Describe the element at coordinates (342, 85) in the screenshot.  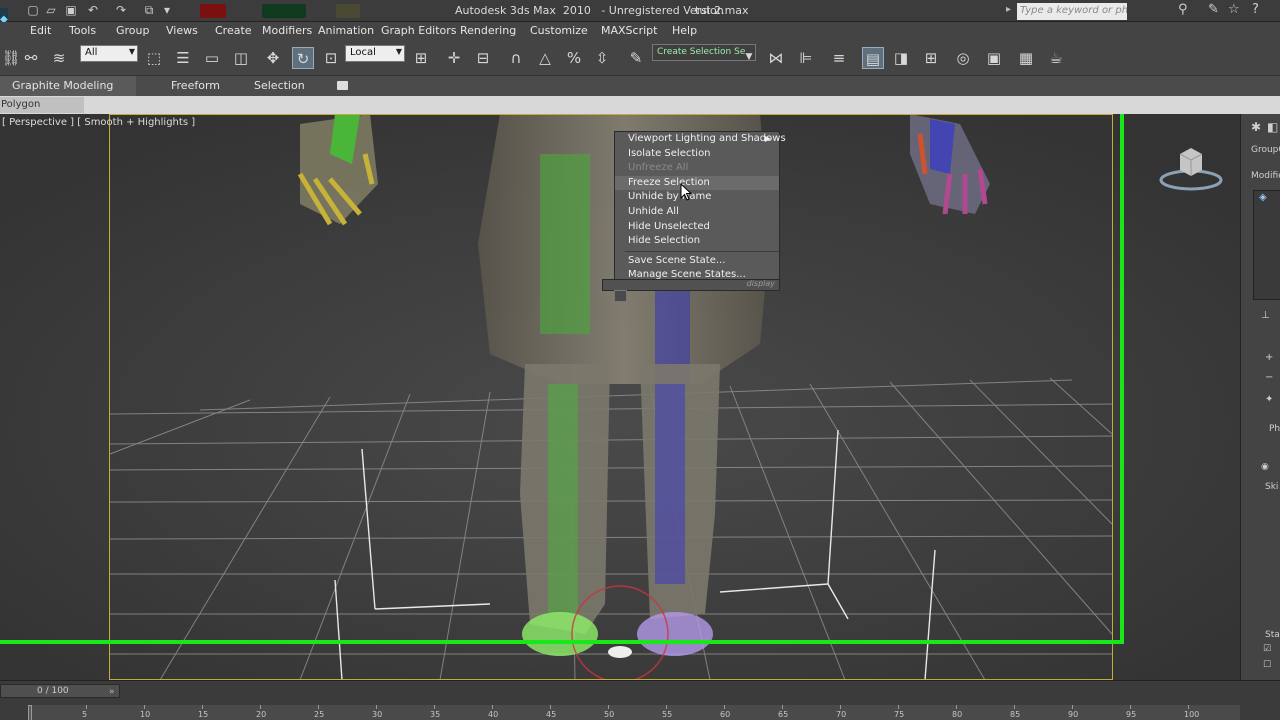
I see `ribbon-minimize-icon` at that location.